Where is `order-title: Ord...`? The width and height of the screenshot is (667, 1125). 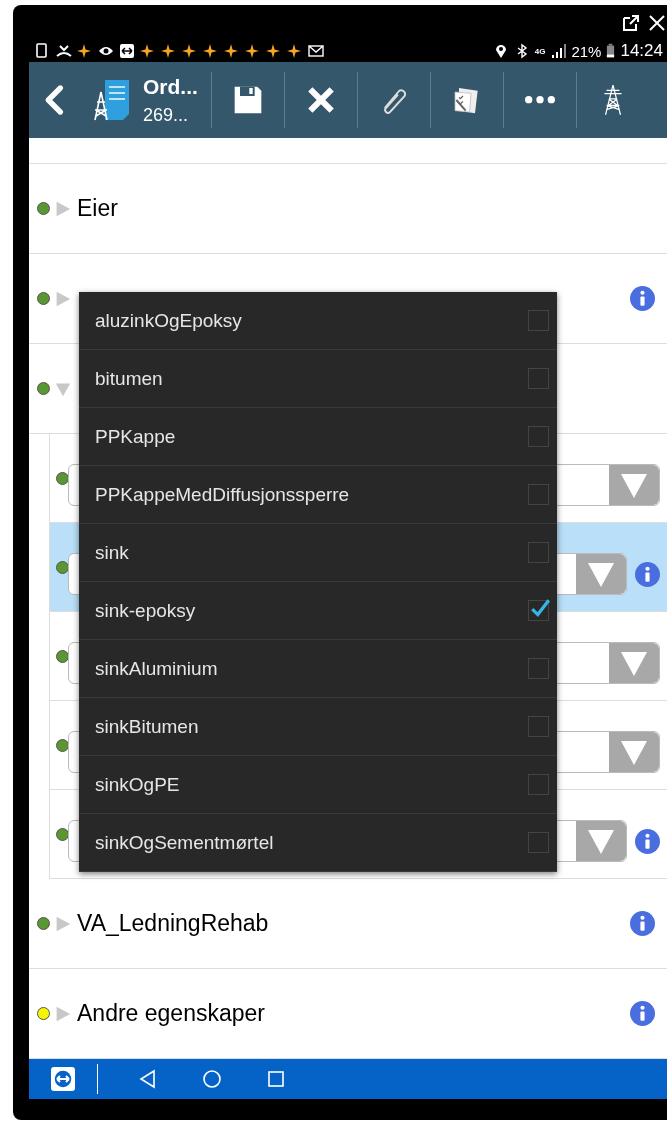
order-title: Ord... is located at coordinates (171, 86).